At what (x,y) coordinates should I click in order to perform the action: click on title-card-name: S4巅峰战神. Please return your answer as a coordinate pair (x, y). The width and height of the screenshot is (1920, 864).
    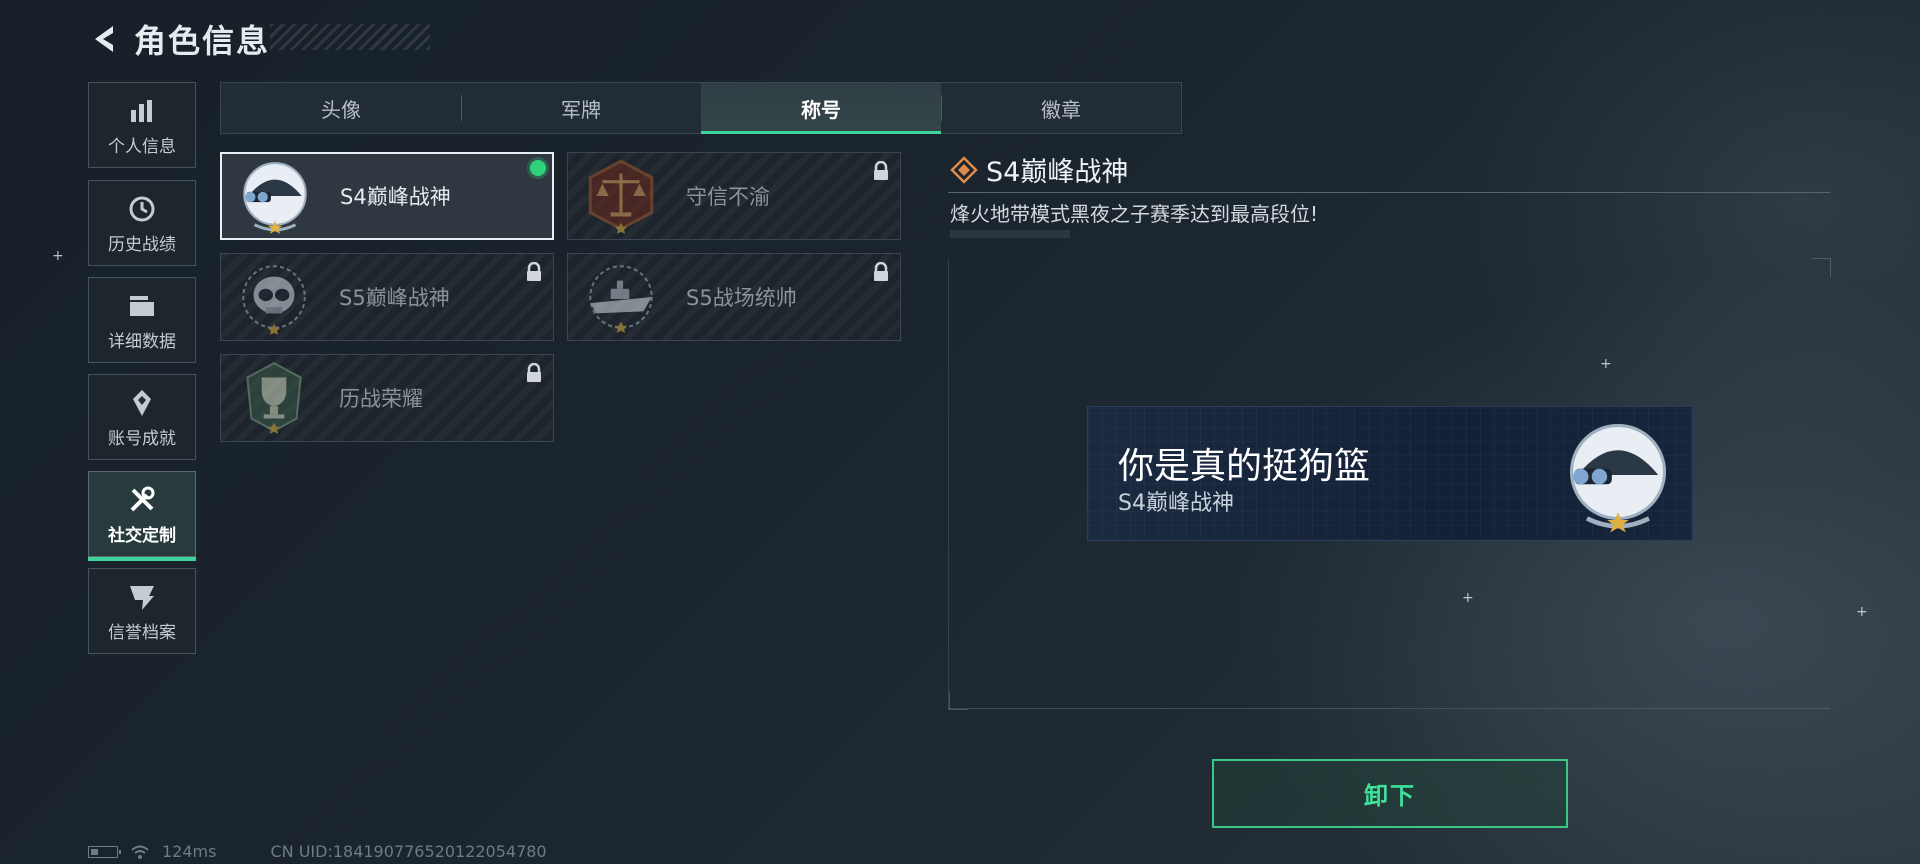
    Looking at the image, I should click on (395, 197).